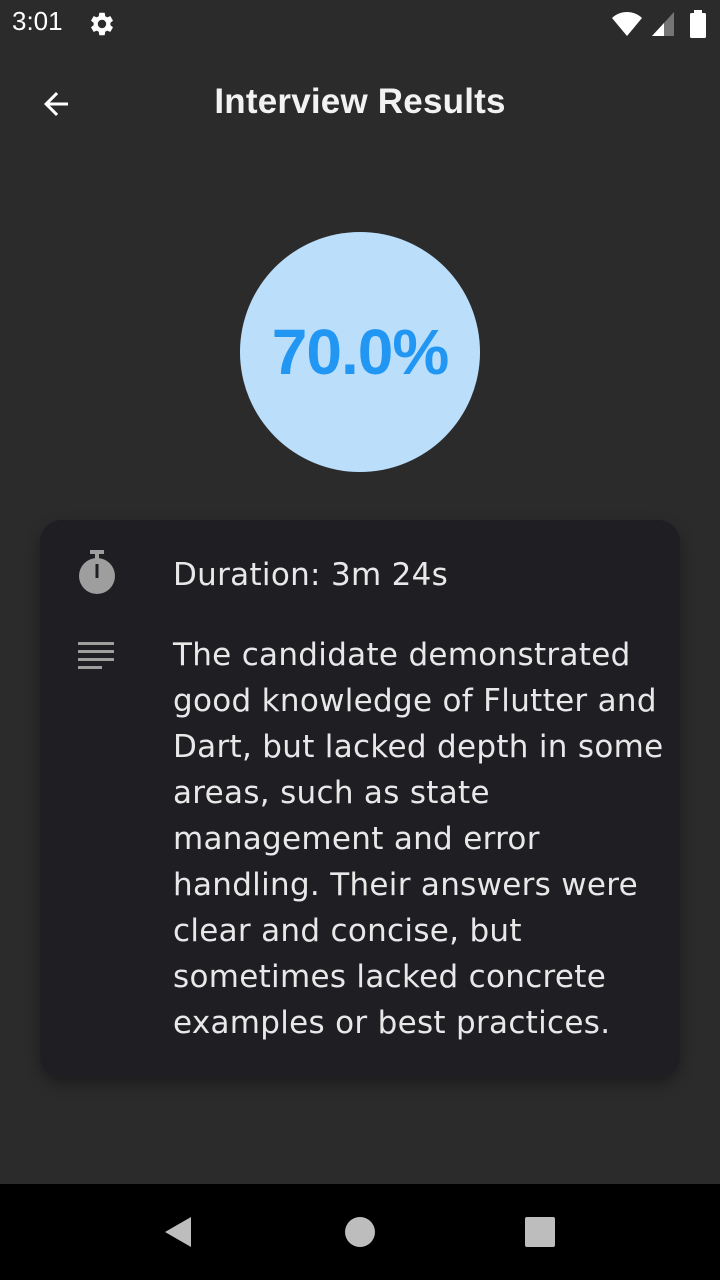 The width and height of the screenshot is (720, 1280). I want to click on status-time: 3:01, so click(37, 21).